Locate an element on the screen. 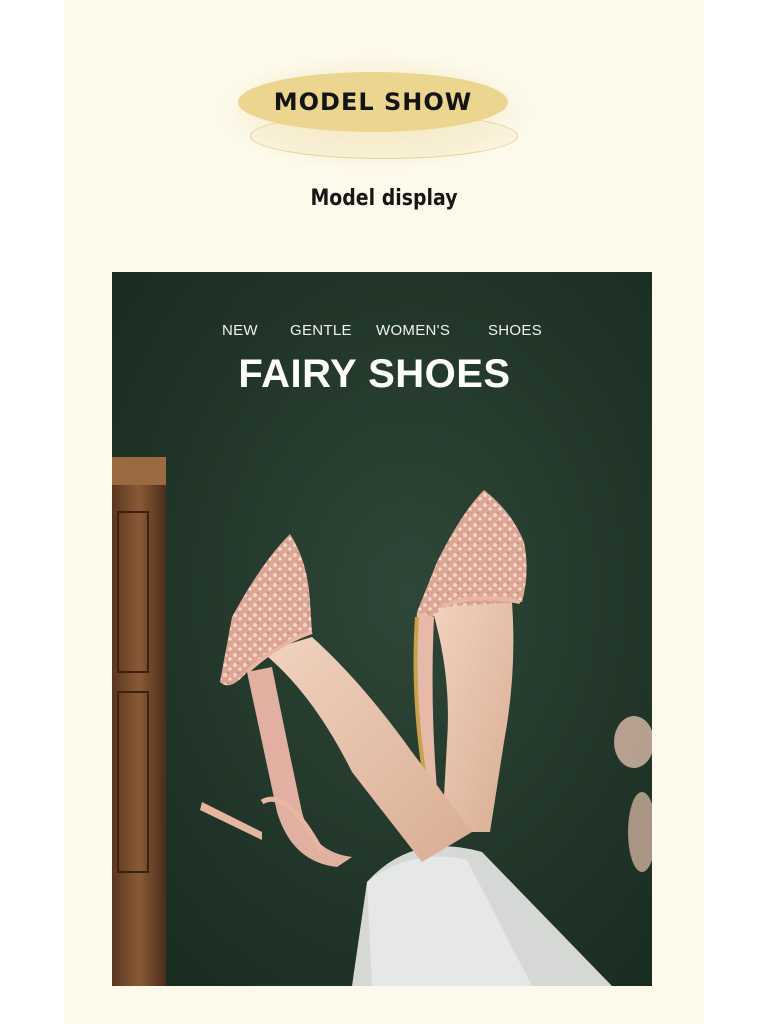 The image size is (768, 1024). tagline-row: NEW GENTLE WOMEN'S SHOES is located at coordinates (382, 332).